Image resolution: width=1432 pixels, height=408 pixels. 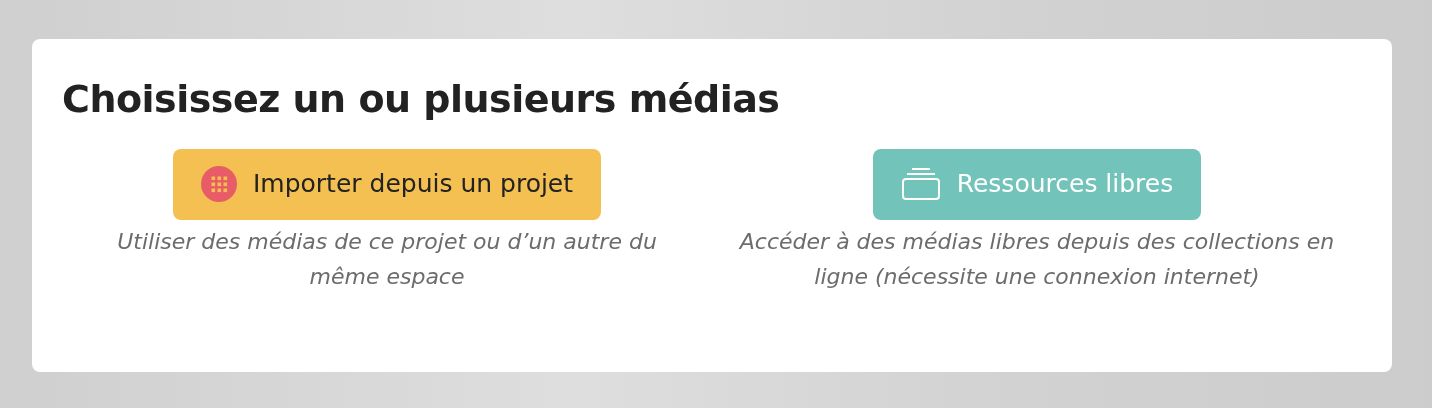 What do you see at coordinates (920, 184) in the screenshot?
I see `stack-icon` at bounding box center [920, 184].